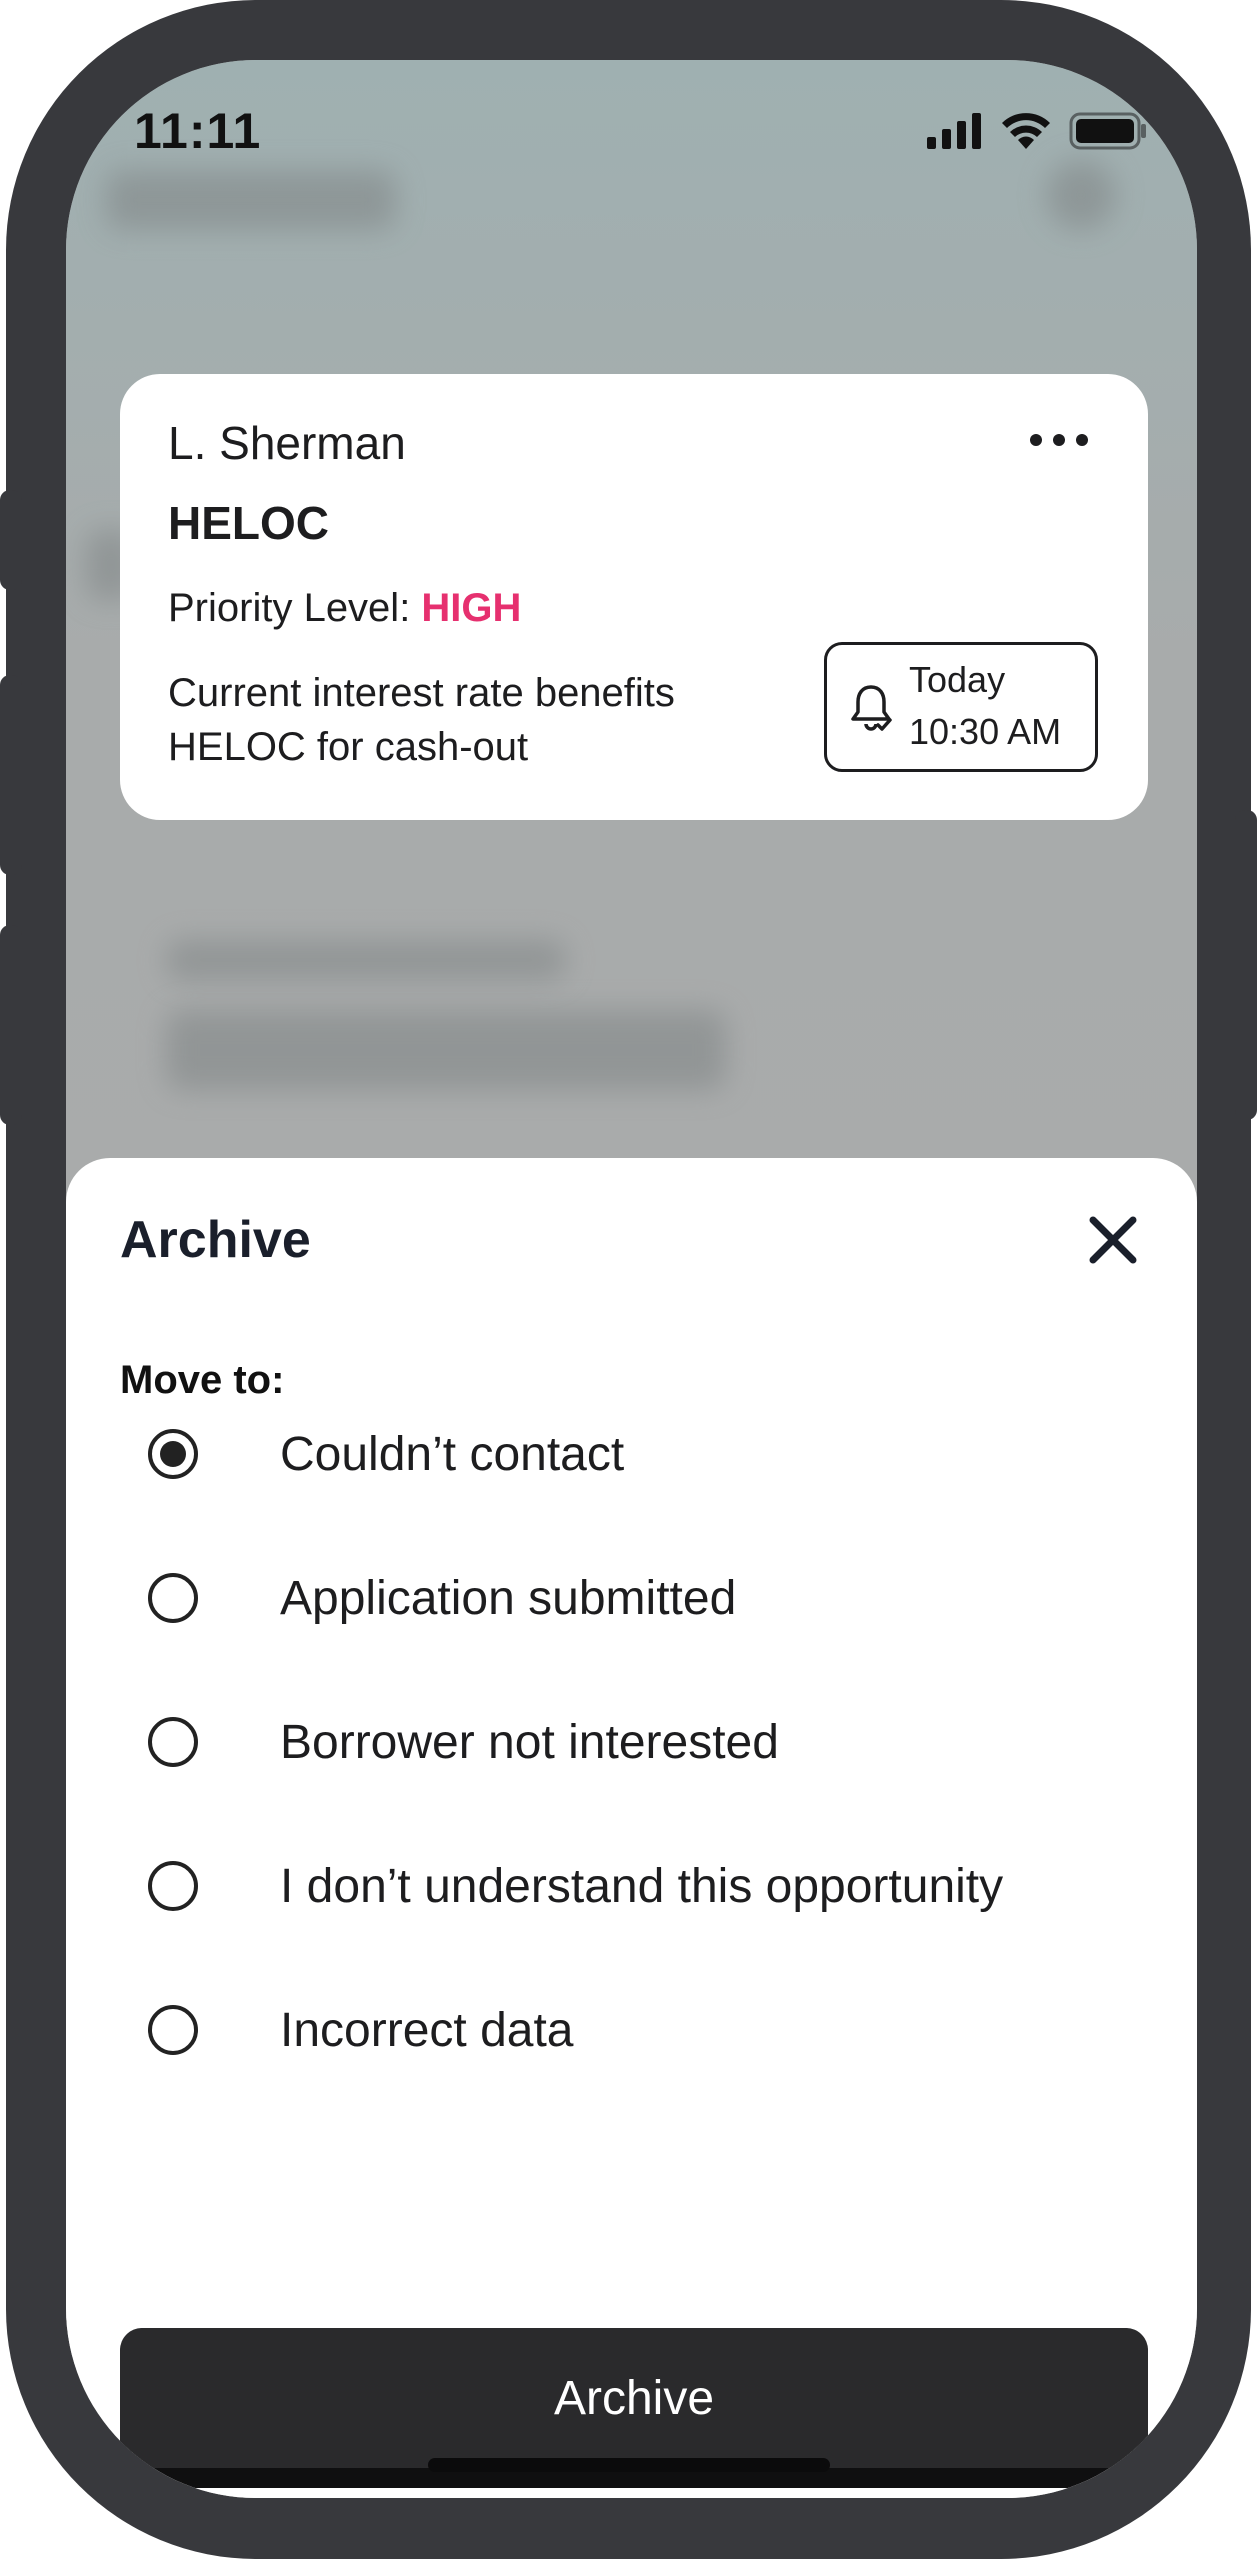  I want to click on home-indicator, so click(629, 2465).